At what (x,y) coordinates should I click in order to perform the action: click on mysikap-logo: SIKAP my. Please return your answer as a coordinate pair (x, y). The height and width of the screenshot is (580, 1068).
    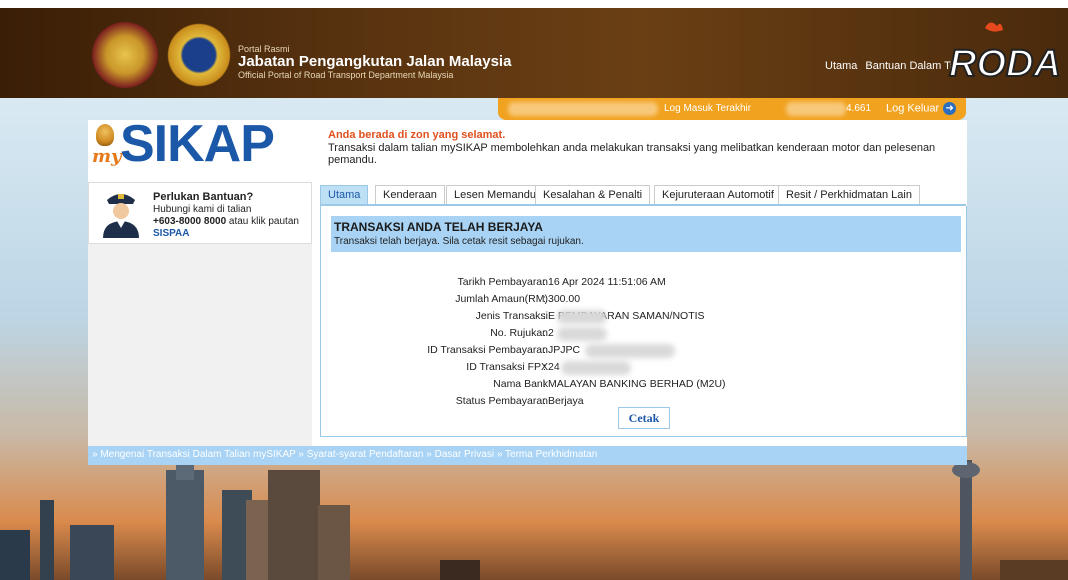
    Looking at the image, I should click on (195, 144).